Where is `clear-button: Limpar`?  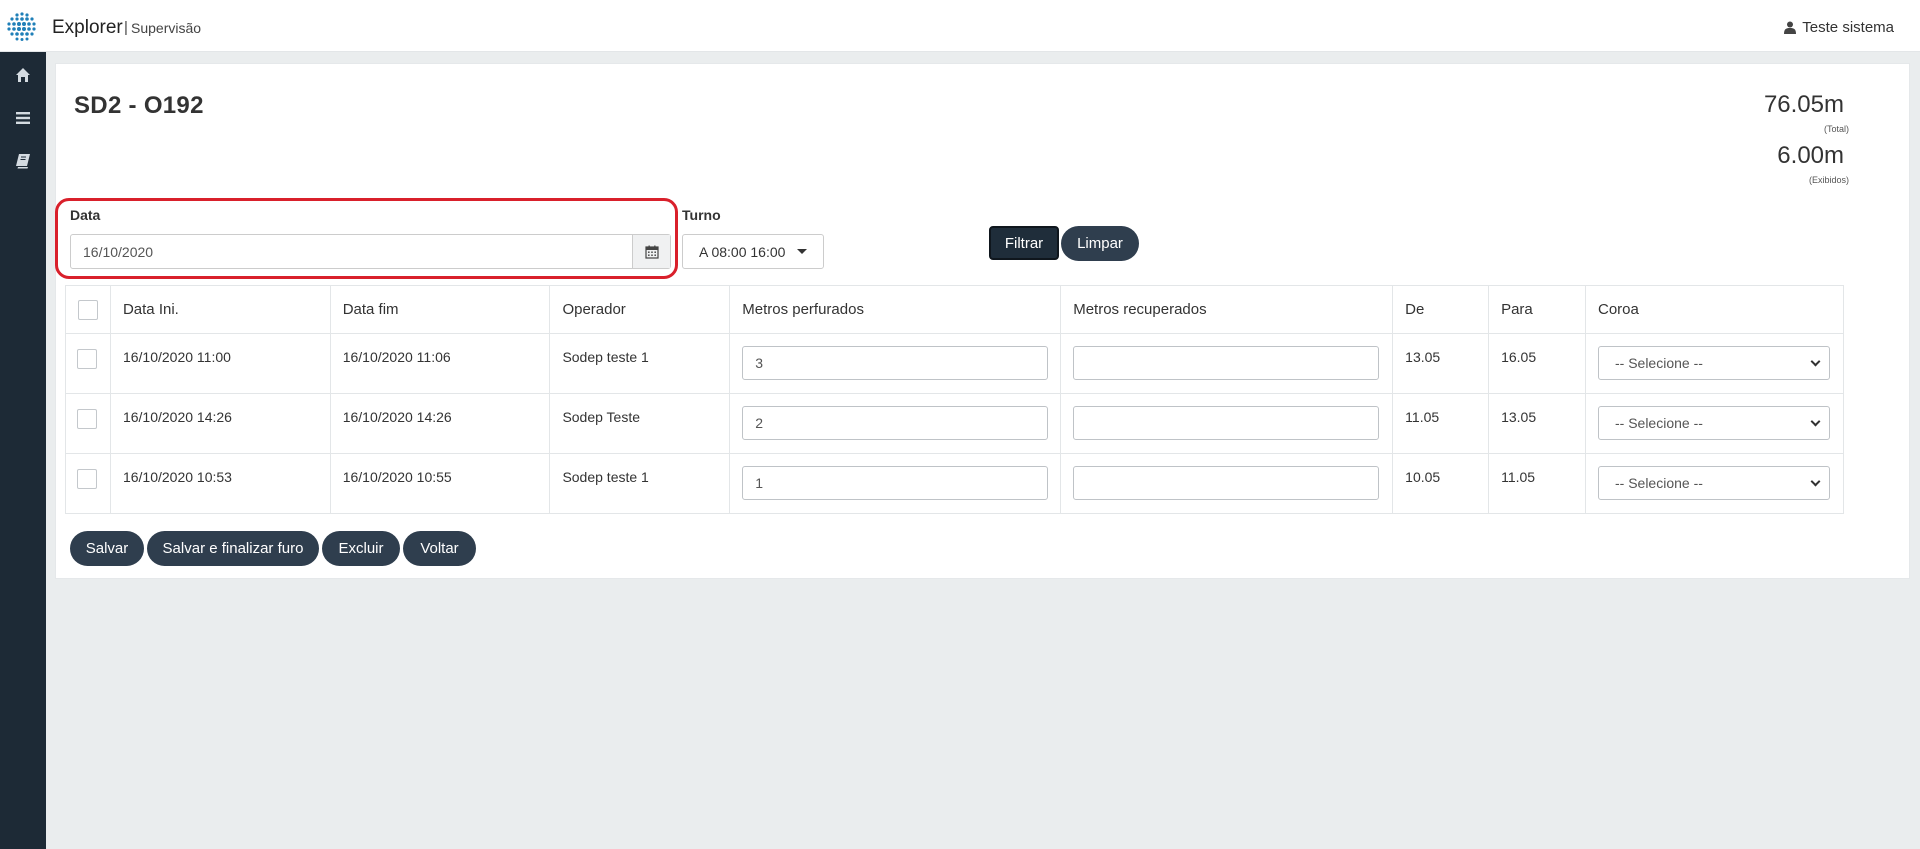 clear-button: Limpar is located at coordinates (1100, 243).